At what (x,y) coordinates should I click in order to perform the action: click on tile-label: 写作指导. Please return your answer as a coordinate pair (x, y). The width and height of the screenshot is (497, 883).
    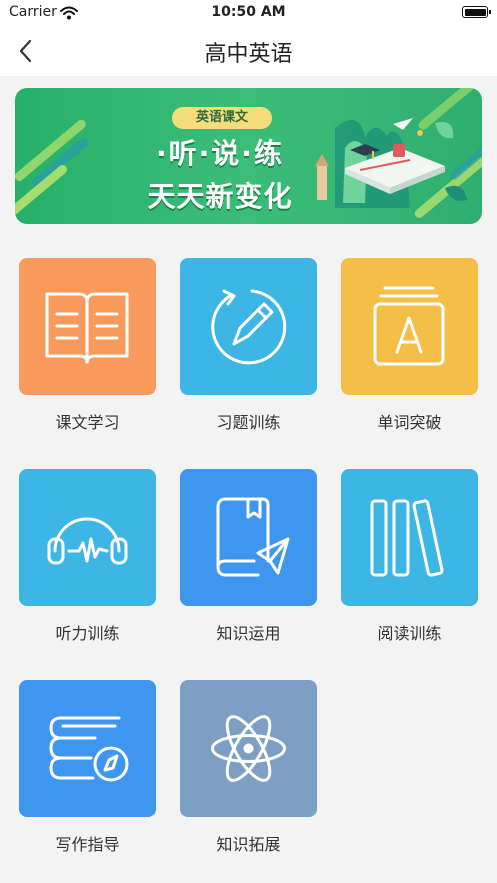
    Looking at the image, I should click on (87, 844).